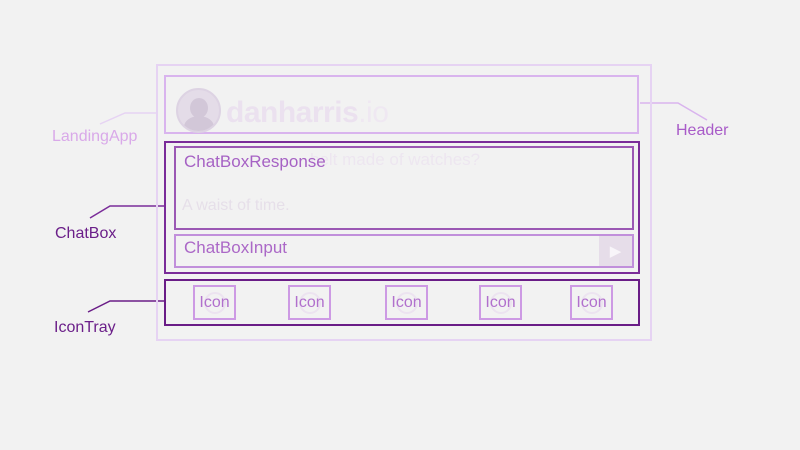 This screenshot has width=800, height=450. I want to click on tray-icon-1: Icon, so click(214, 302).